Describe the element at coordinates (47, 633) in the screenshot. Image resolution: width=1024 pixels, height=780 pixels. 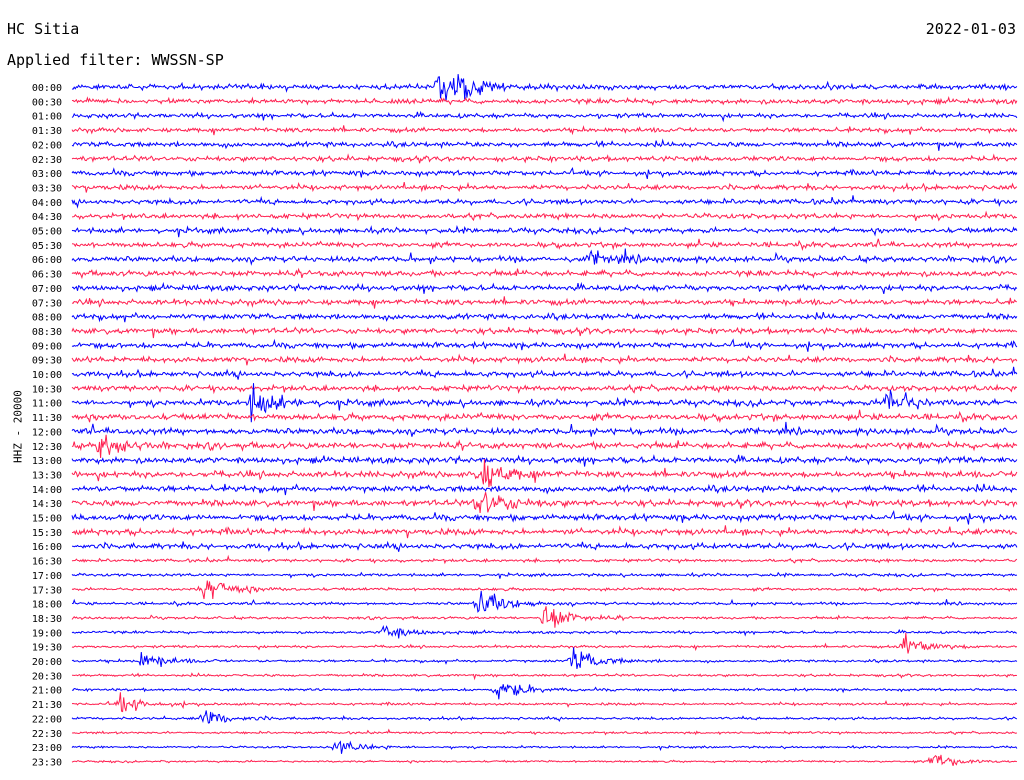
I see `row-time-label: 19:00` at that location.